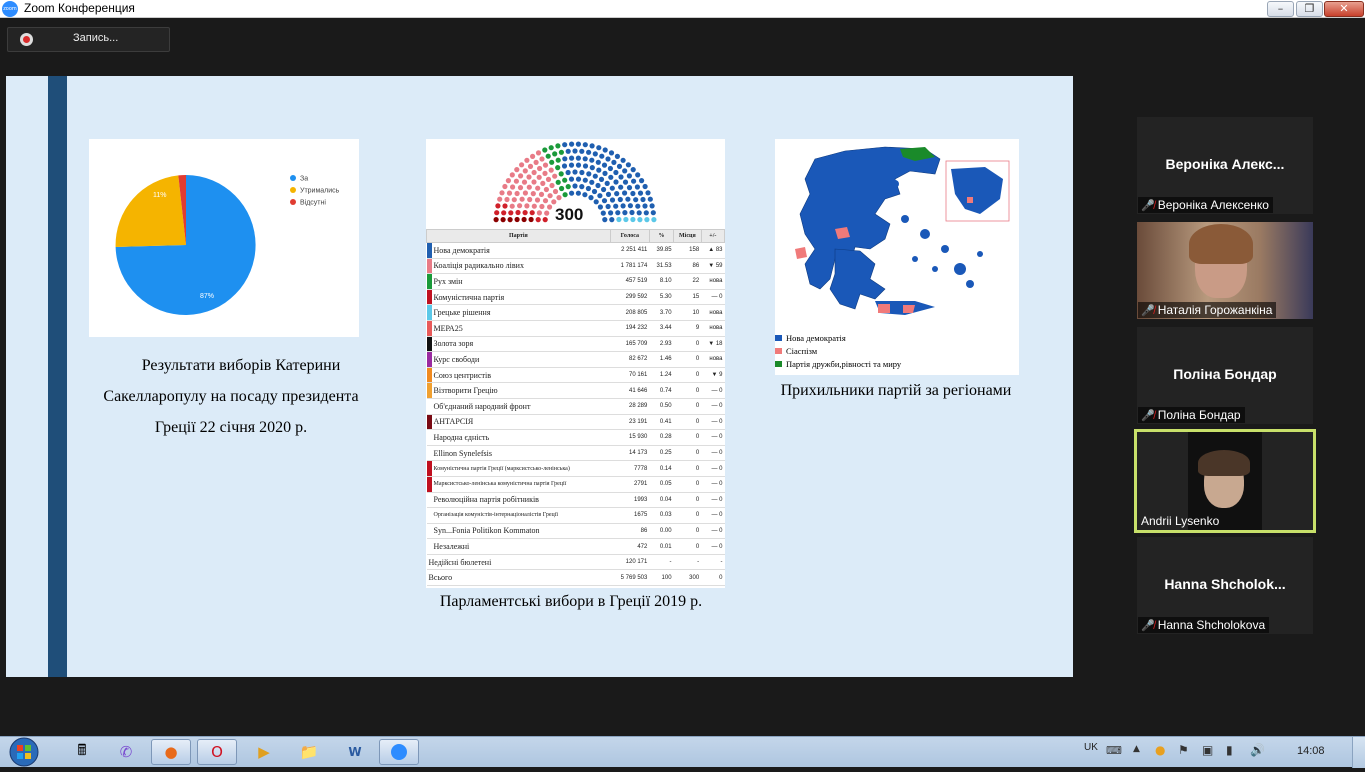  What do you see at coordinates (1091, 747) in the screenshot?
I see `language-indicator: UK` at bounding box center [1091, 747].